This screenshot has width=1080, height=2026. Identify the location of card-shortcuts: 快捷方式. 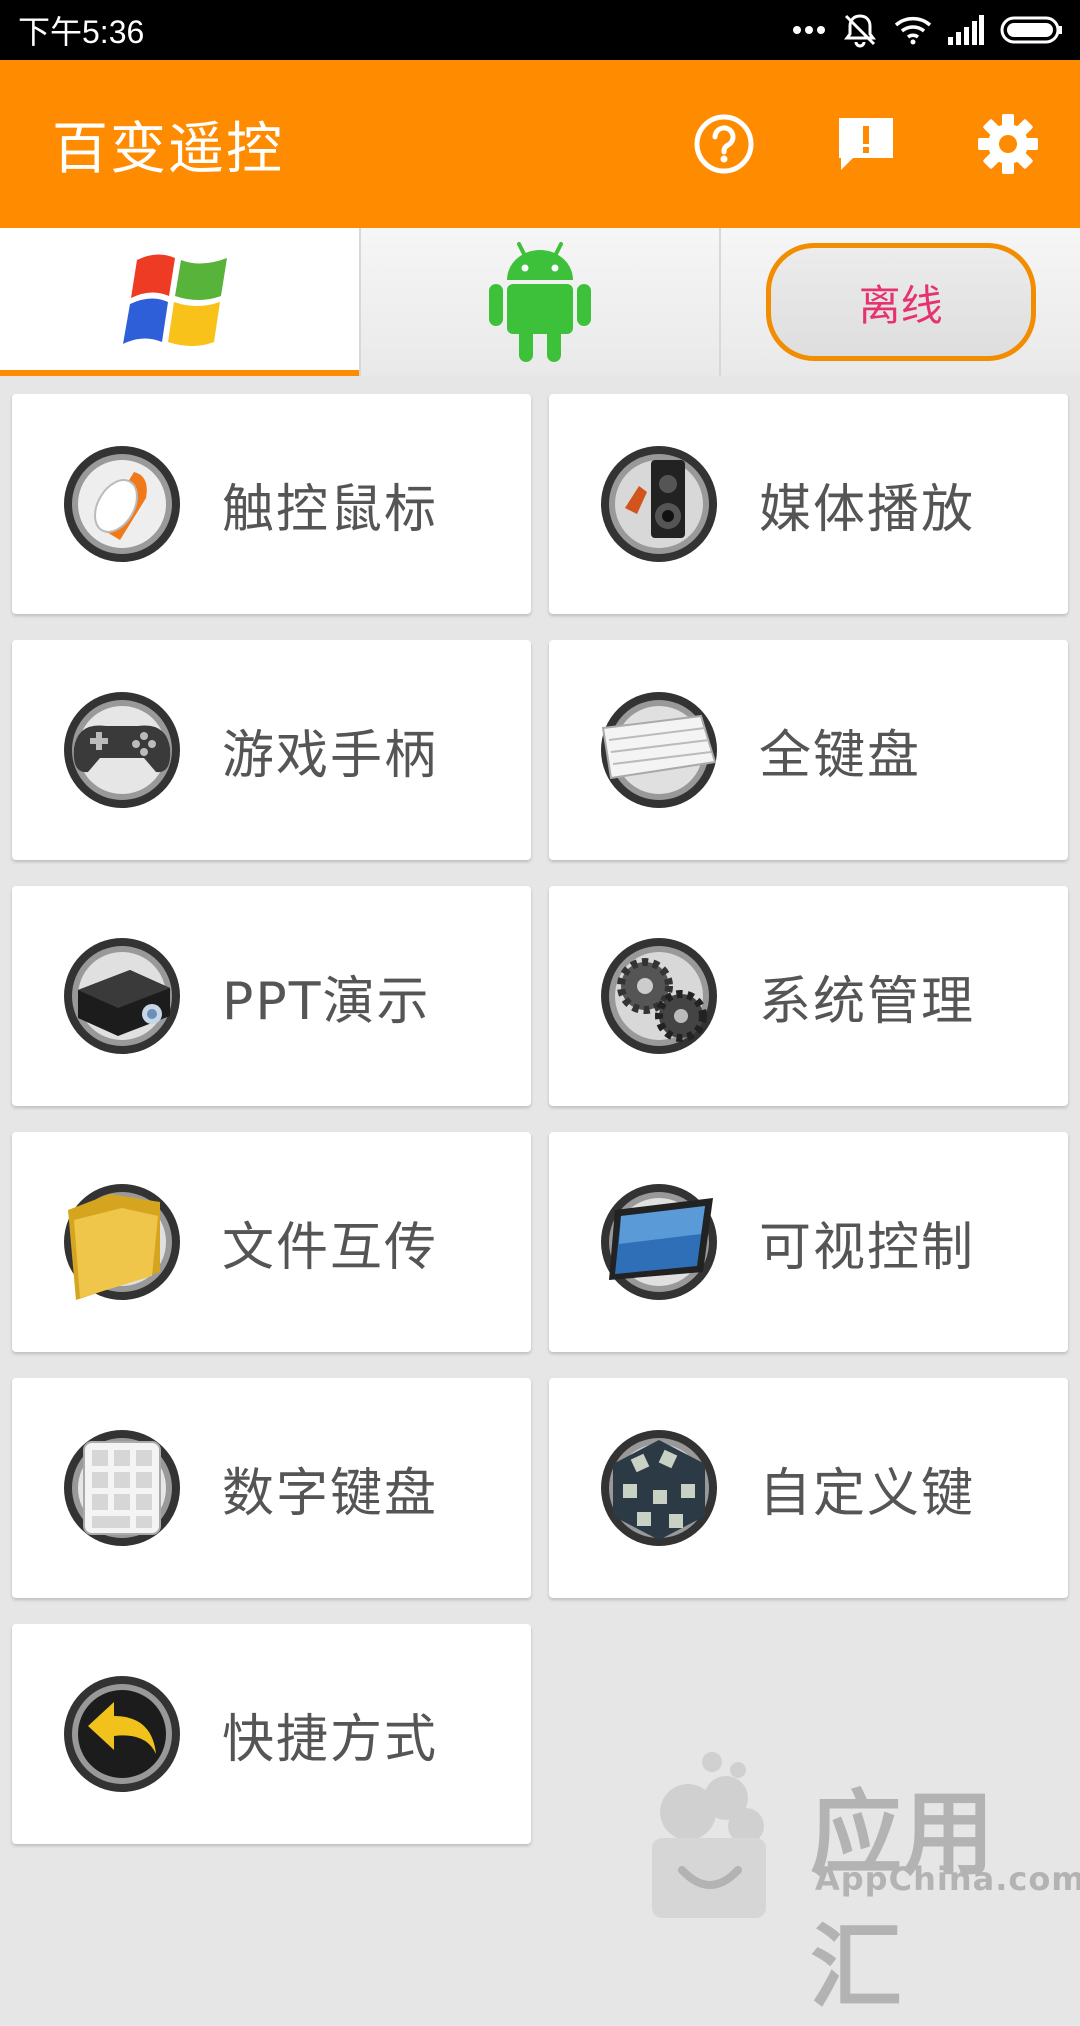
(271, 1734).